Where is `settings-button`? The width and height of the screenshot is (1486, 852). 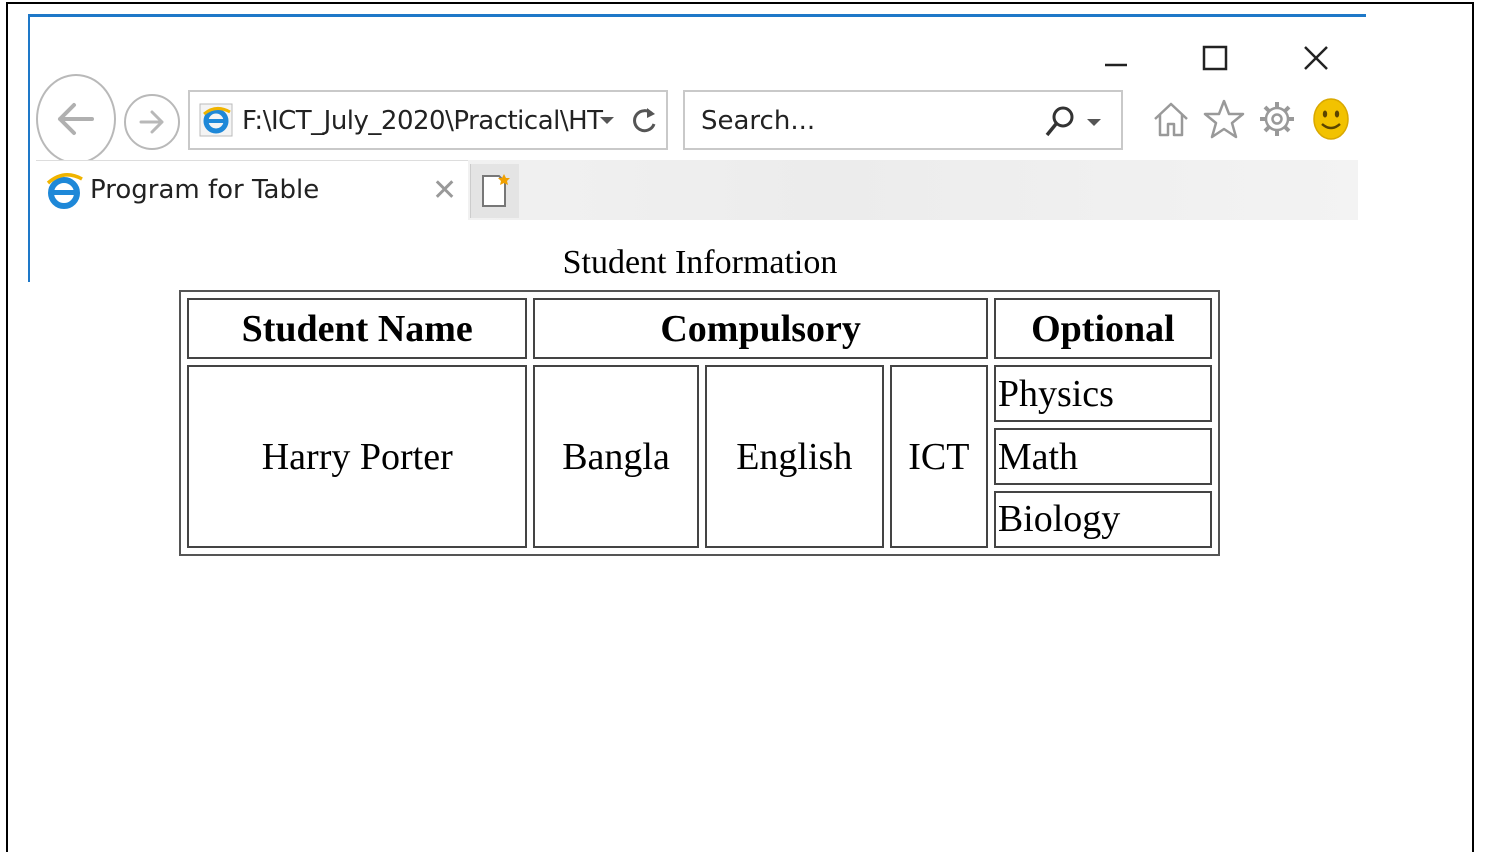 settings-button is located at coordinates (1277, 119).